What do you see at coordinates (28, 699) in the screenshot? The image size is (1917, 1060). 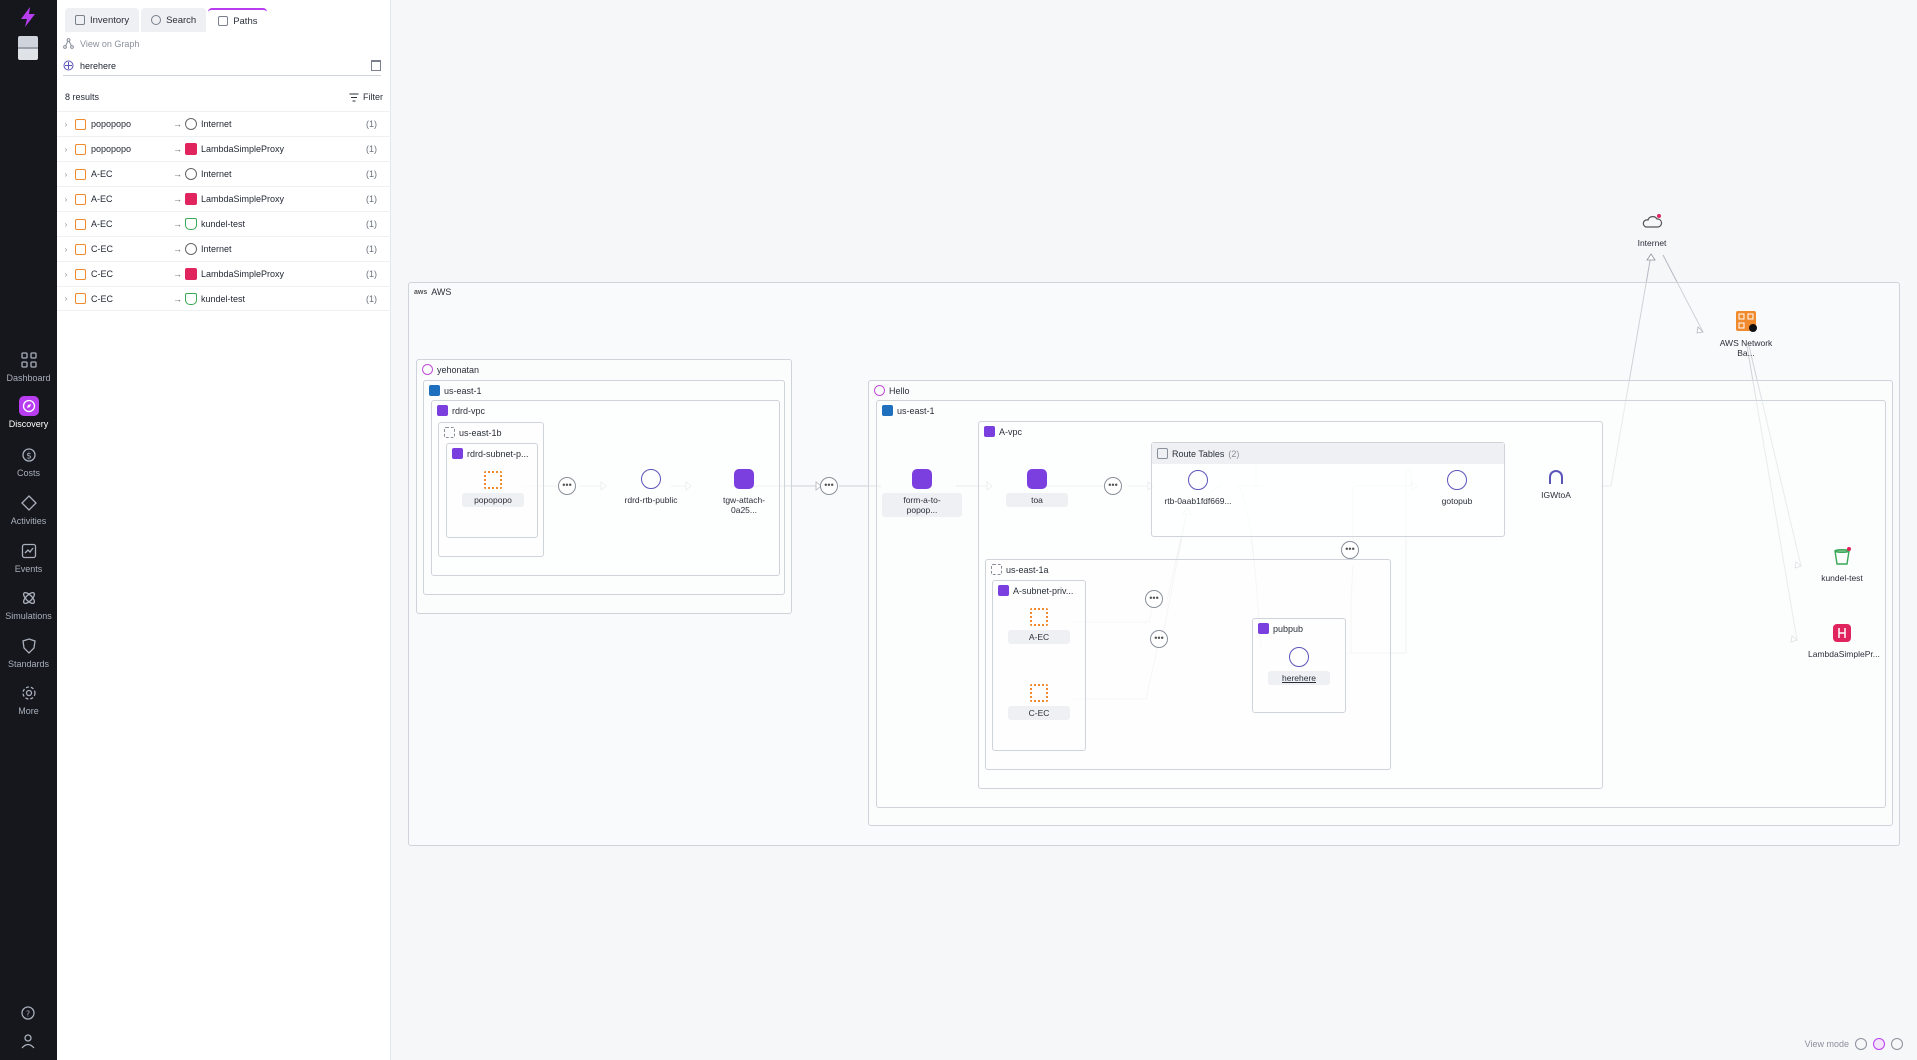 I see `nav-more: More` at bounding box center [28, 699].